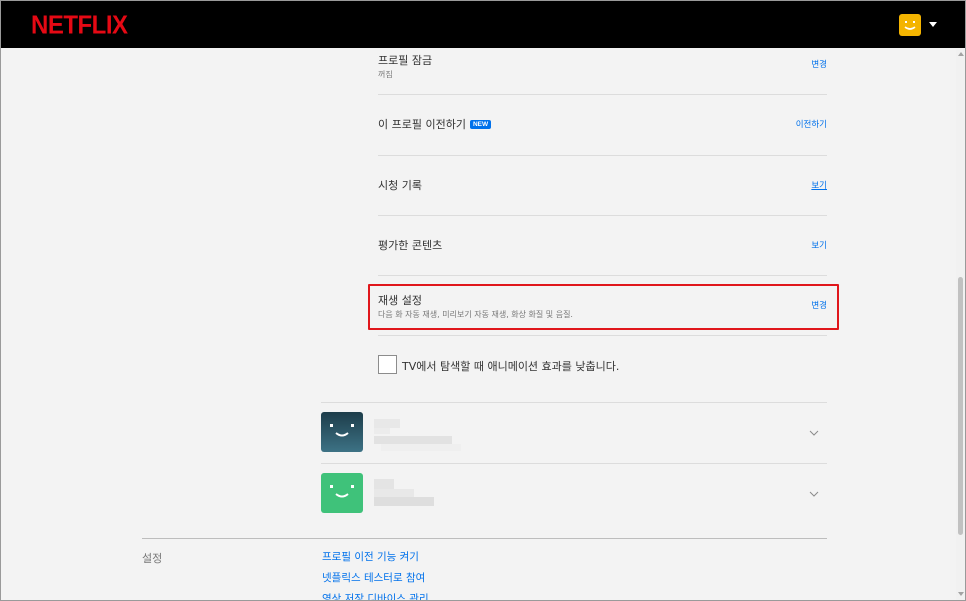 This screenshot has width=966, height=601. I want to click on ratings-title: 평가한 콘텐츠, so click(410, 245).